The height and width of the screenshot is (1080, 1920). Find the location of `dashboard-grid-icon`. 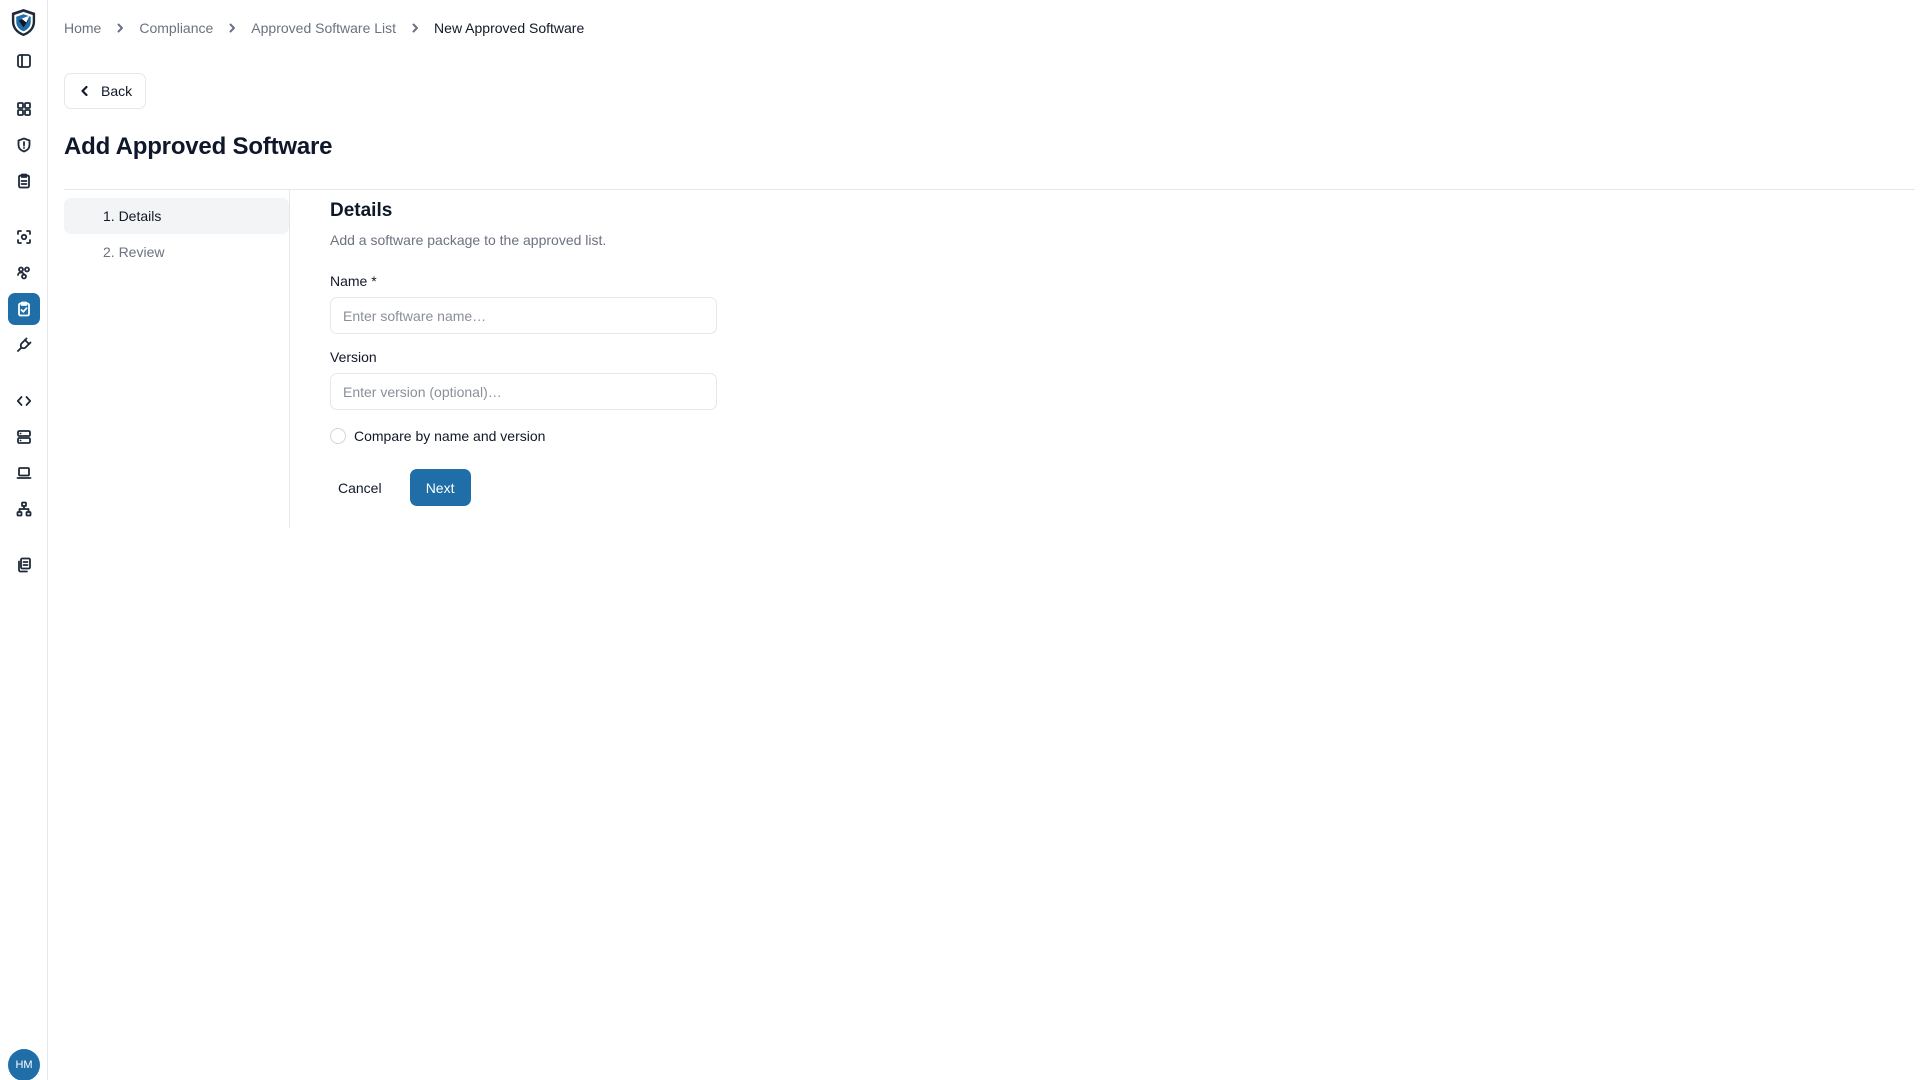

dashboard-grid-icon is located at coordinates (24, 109).